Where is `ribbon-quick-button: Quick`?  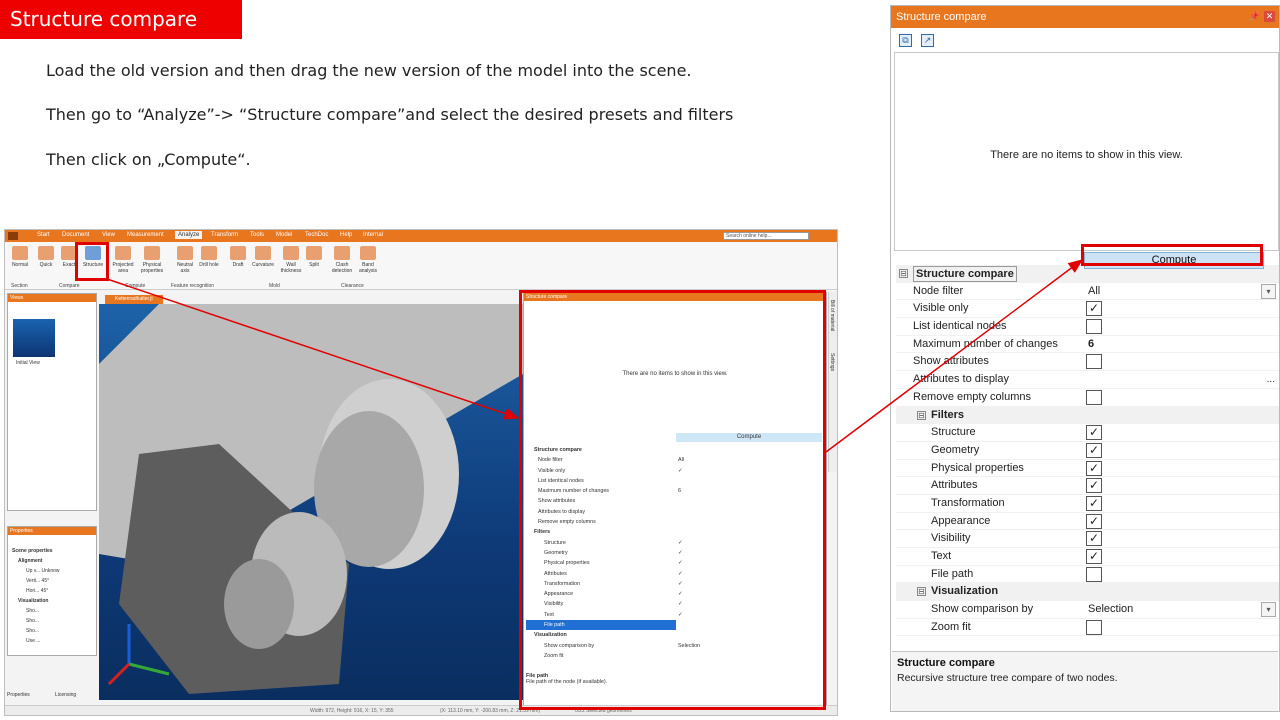
ribbon-quick-button: Quick is located at coordinates (46, 257).